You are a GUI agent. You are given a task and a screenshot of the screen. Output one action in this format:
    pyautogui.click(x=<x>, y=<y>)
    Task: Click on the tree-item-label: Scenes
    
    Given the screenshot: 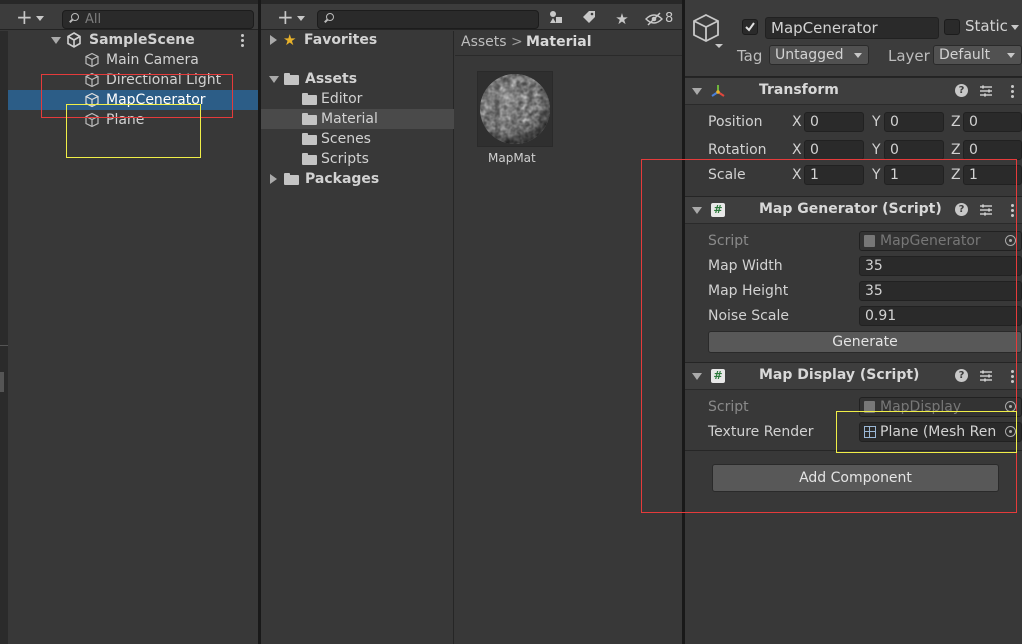 What is the action you would take?
    pyautogui.click(x=346, y=139)
    